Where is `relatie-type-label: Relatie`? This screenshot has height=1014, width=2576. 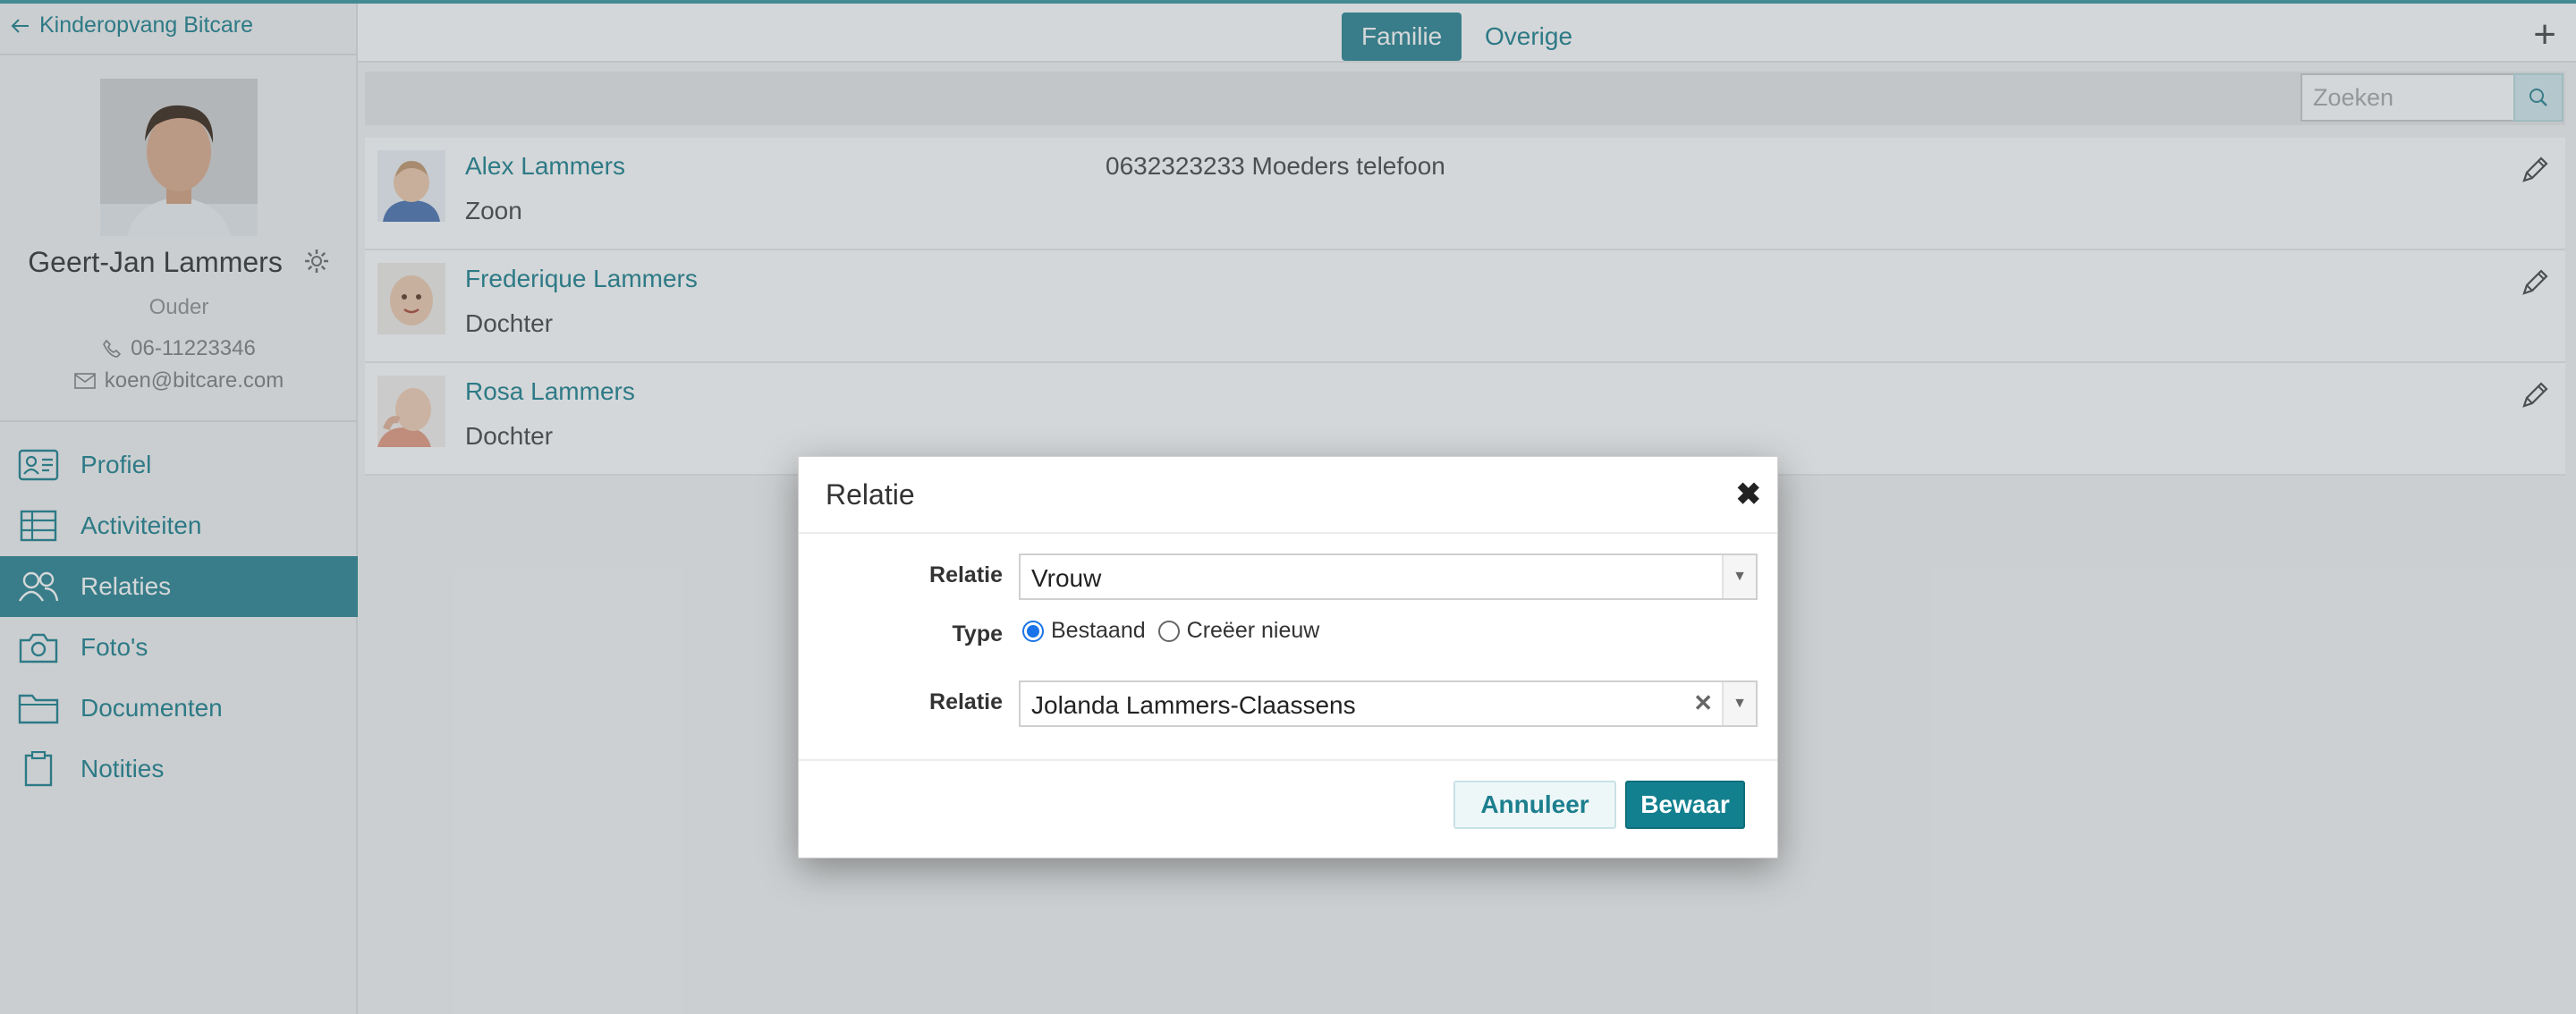
relatie-type-label: Relatie is located at coordinates (966, 574).